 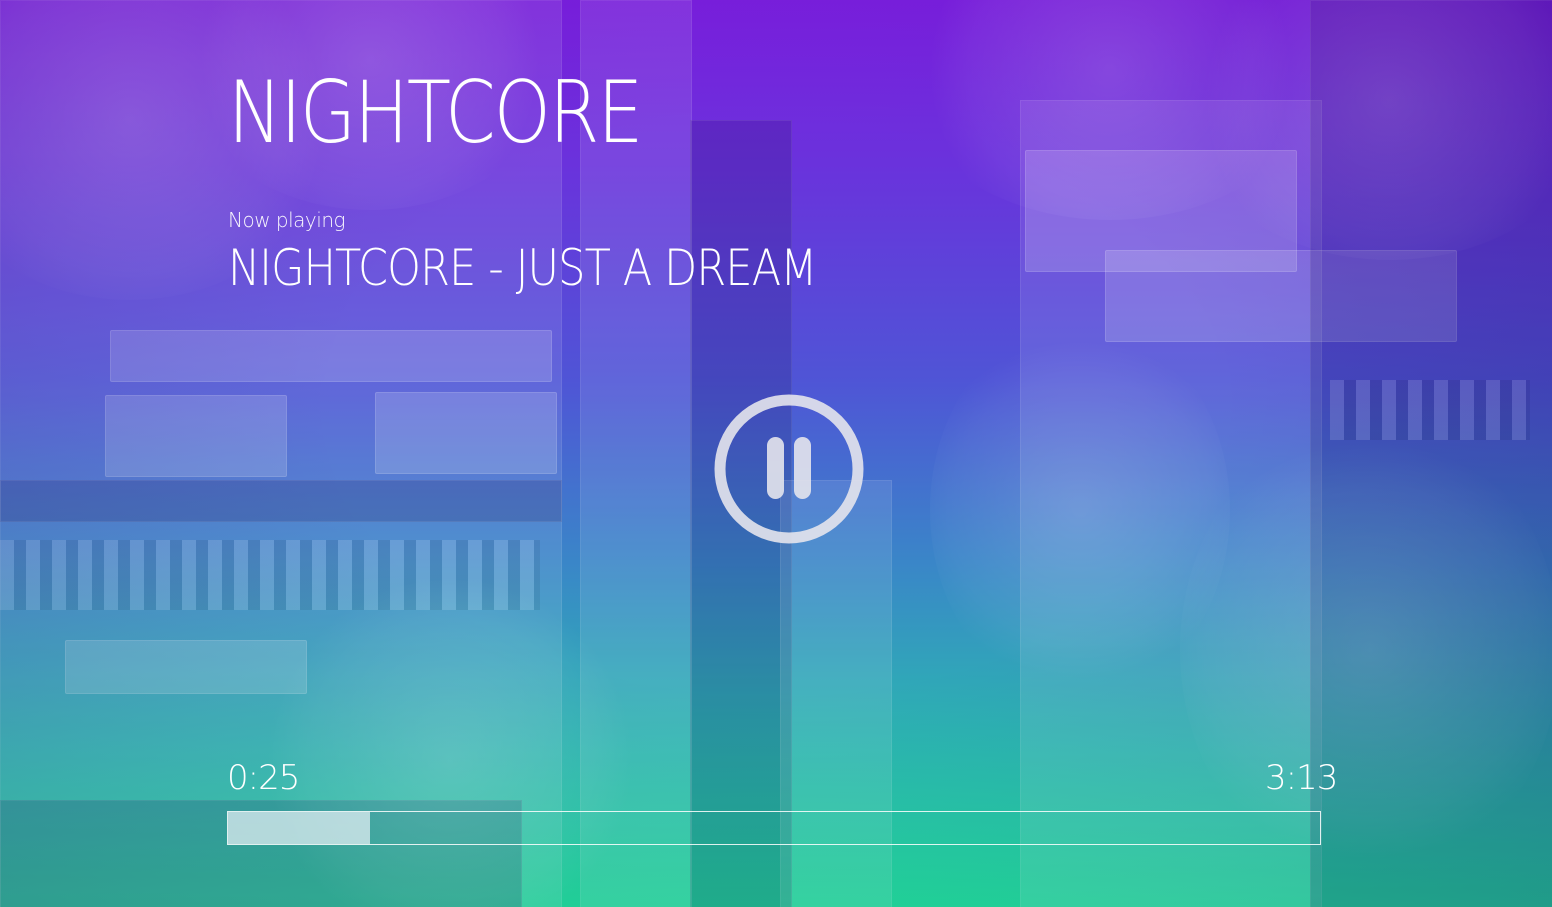 What do you see at coordinates (436, 113) in the screenshot?
I see `app-title: NIGHTCORE` at bounding box center [436, 113].